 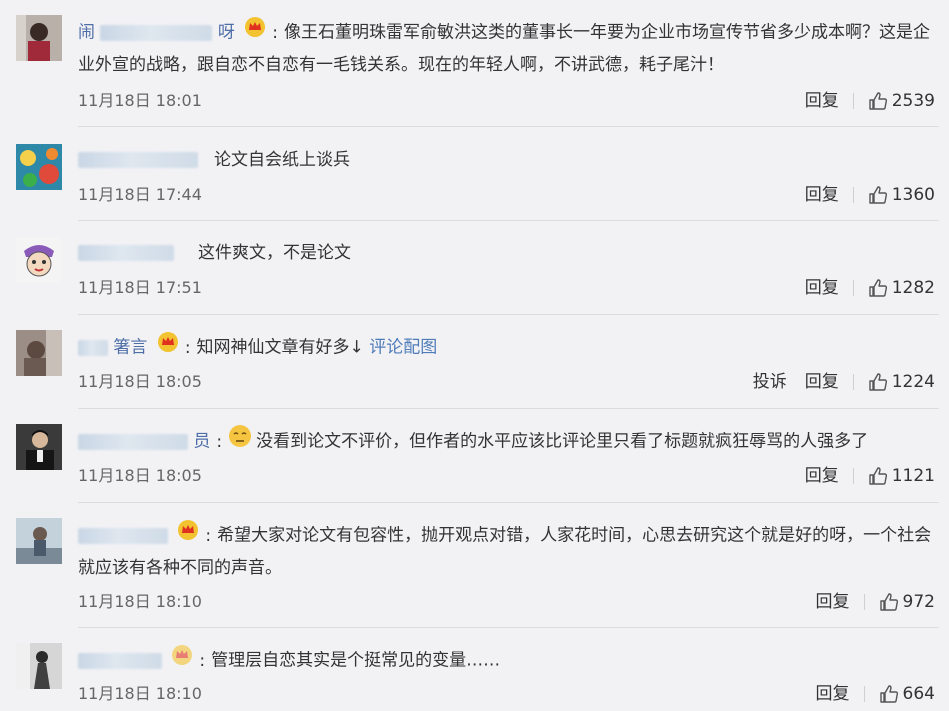 What do you see at coordinates (913, 476) in the screenshot?
I see `like-count: 1121` at bounding box center [913, 476].